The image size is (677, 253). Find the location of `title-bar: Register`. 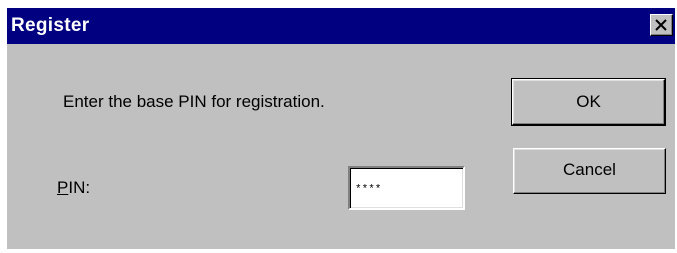

title-bar: Register is located at coordinates (341, 26).